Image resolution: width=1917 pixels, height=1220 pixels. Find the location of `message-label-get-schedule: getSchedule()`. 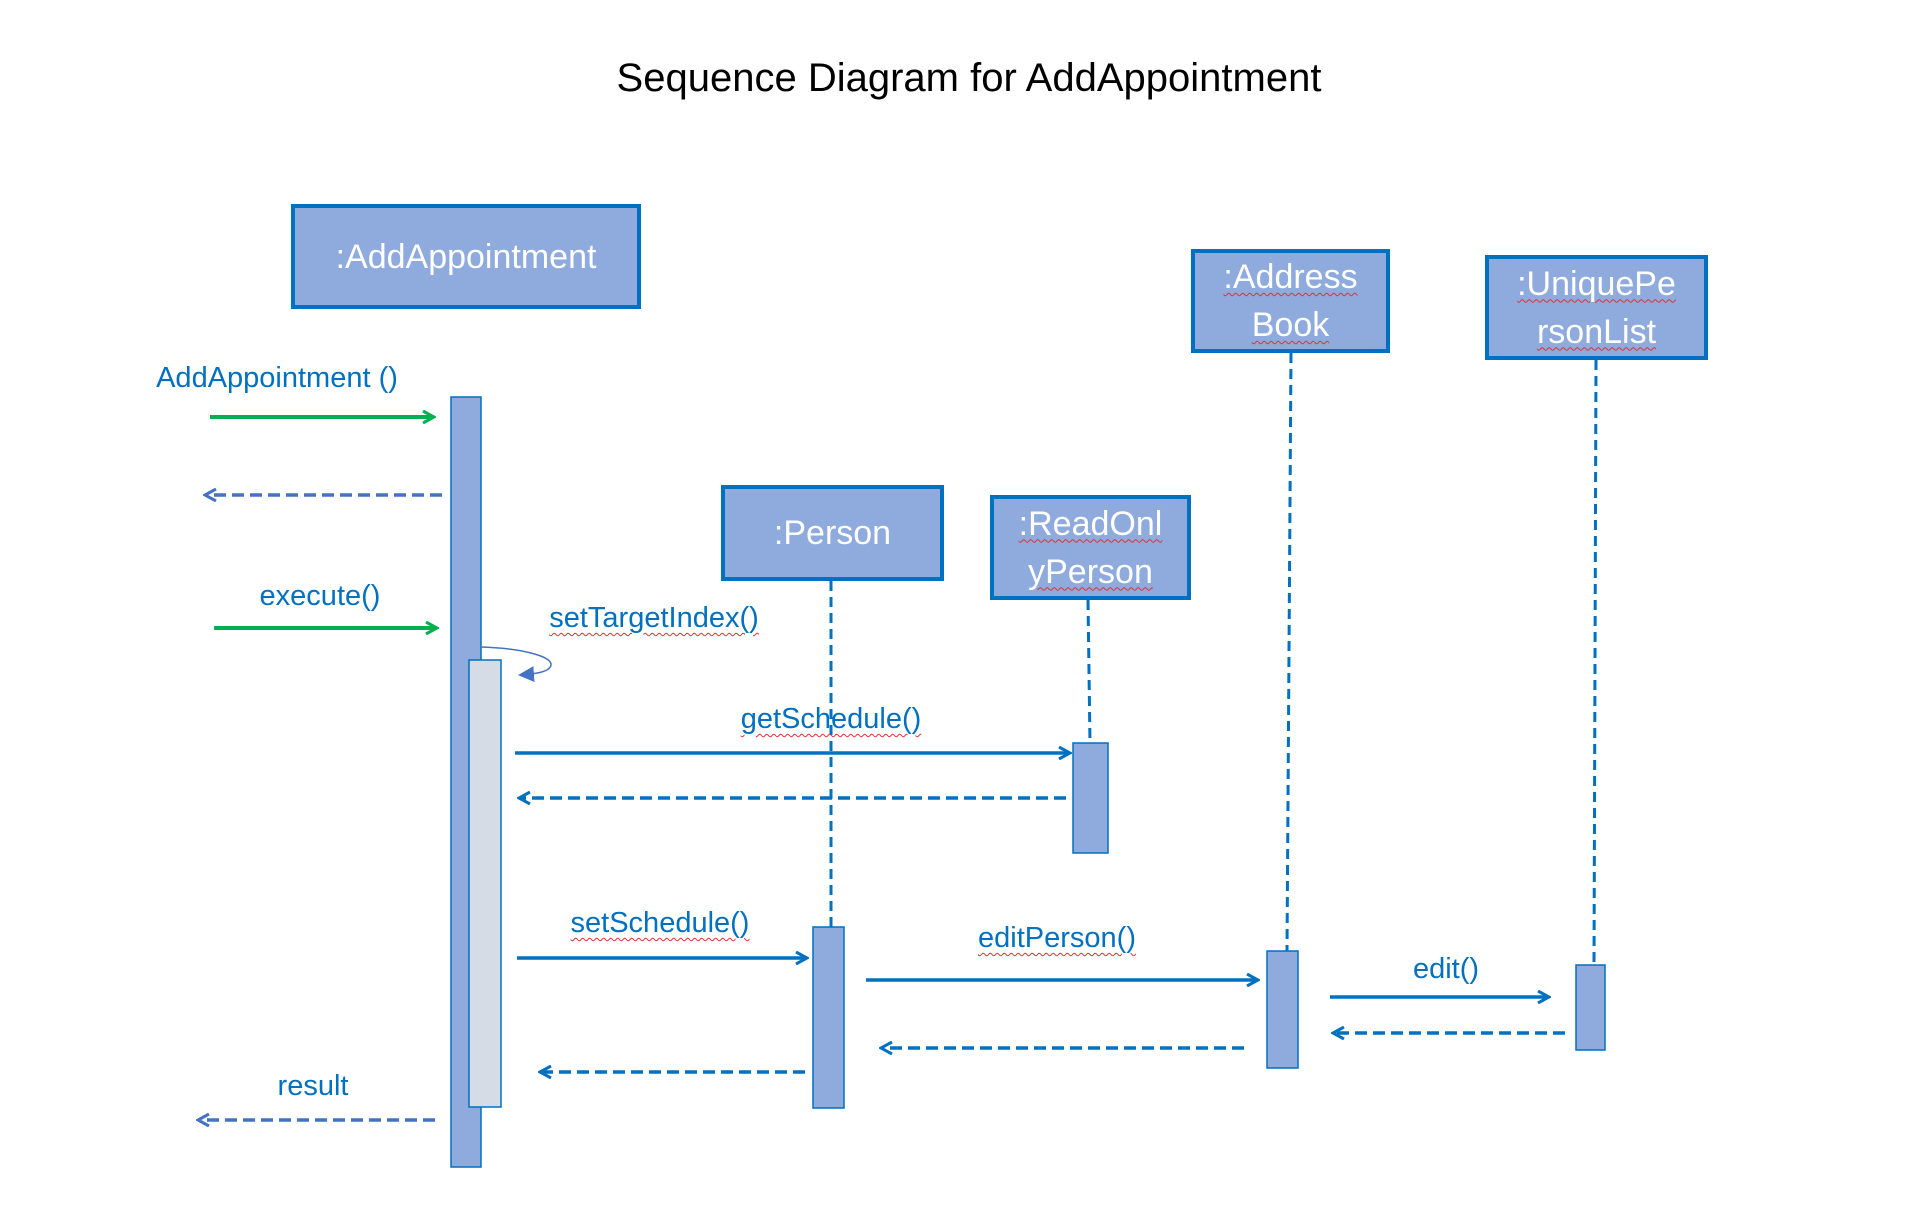

message-label-get-schedule: getSchedule() is located at coordinates (831, 719).